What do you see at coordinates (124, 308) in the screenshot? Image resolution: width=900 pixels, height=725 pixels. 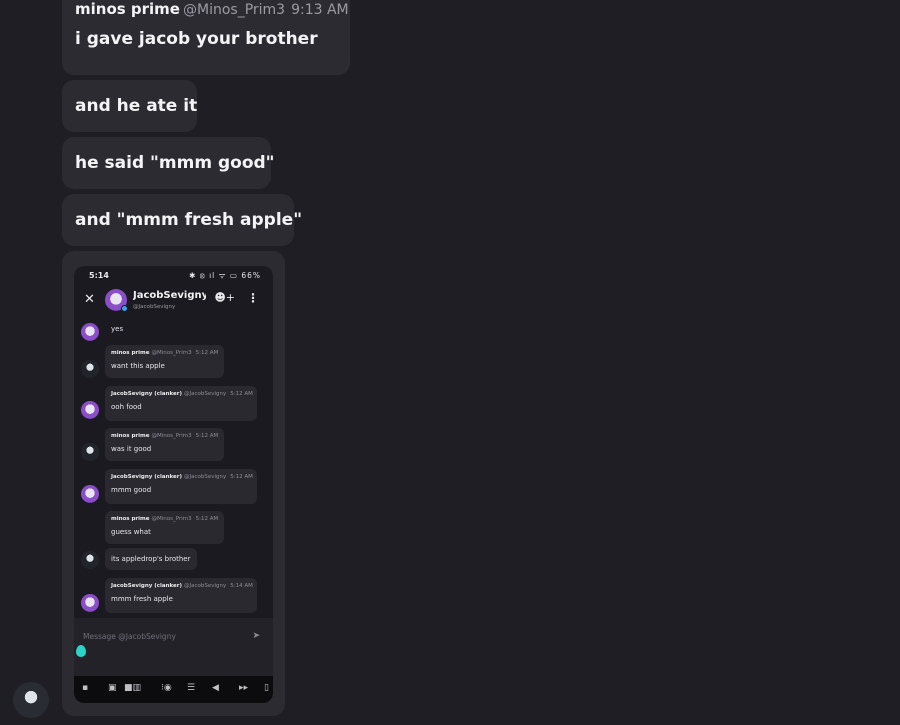 I see `online-status-dot` at bounding box center [124, 308].